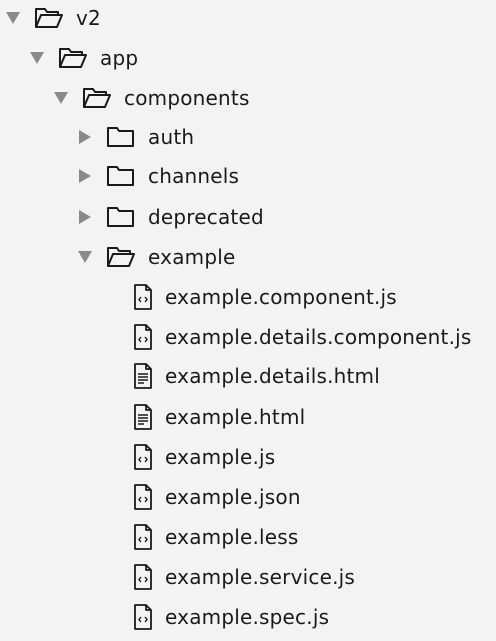  I want to click on tree-item-label: deprecated, so click(206, 217).